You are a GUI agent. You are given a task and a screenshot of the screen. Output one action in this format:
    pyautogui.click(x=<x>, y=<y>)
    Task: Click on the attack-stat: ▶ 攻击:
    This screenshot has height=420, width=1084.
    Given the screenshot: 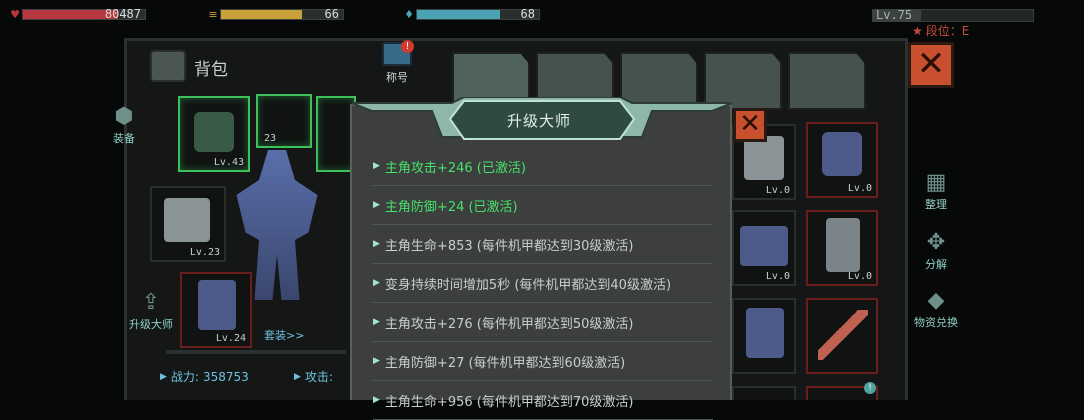 What is the action you would take?
    pyautogui.click(x=313, y=376)
    